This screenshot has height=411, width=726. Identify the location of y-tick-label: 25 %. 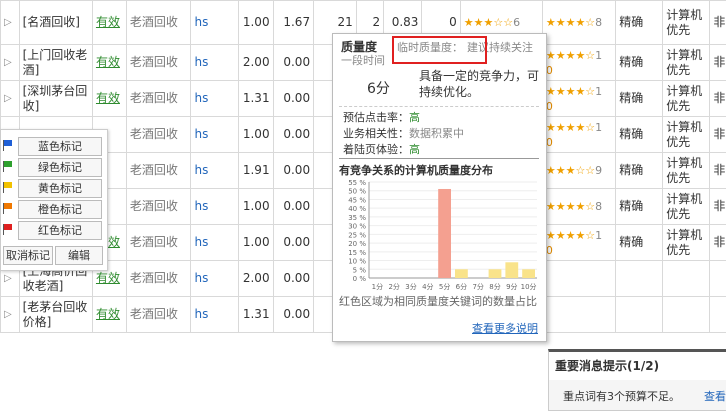
(357, 235).